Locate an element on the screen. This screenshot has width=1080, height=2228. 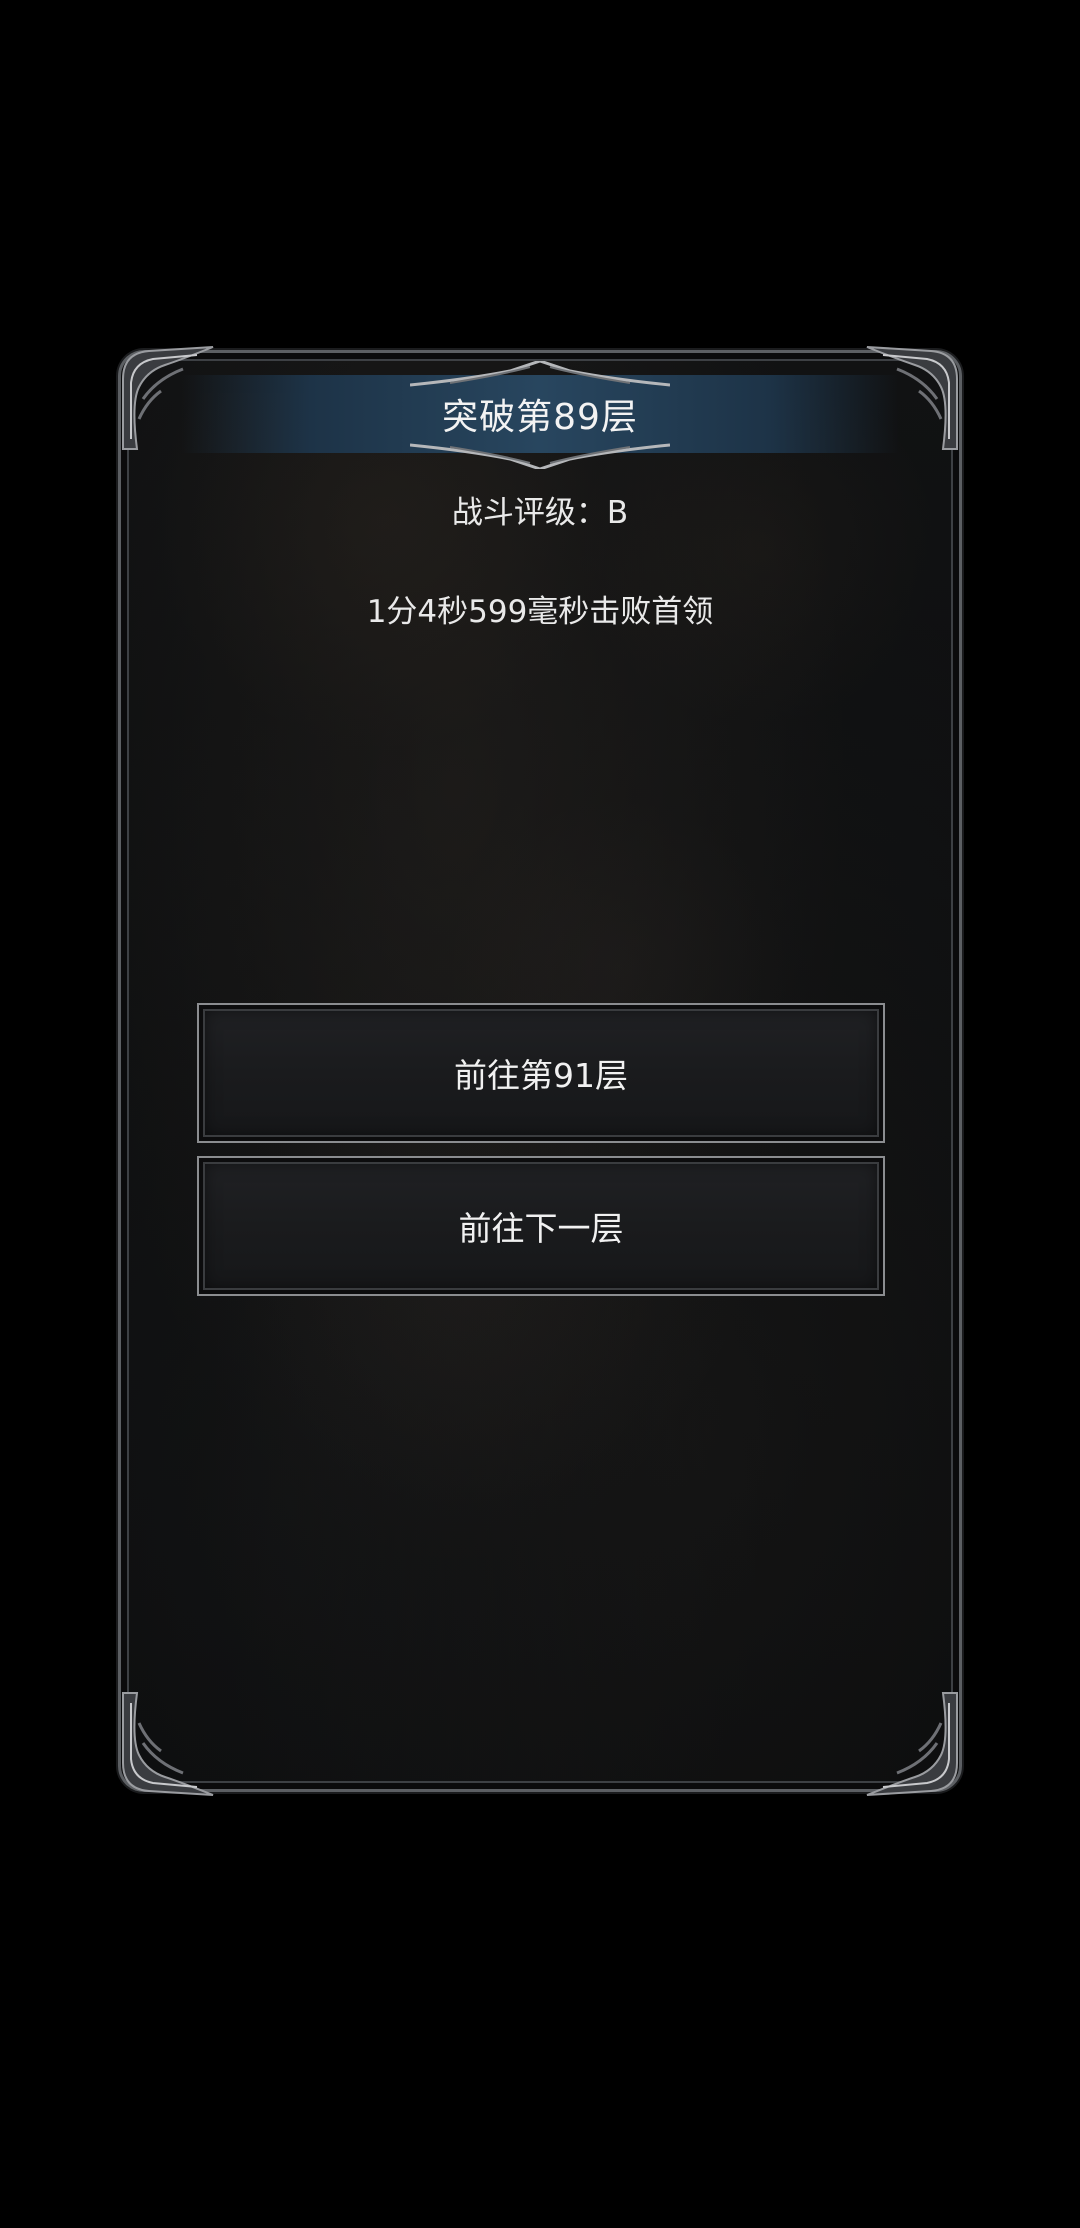
goto-floor-91-button: 前往第91层 is located at coordinates (541, 1073).